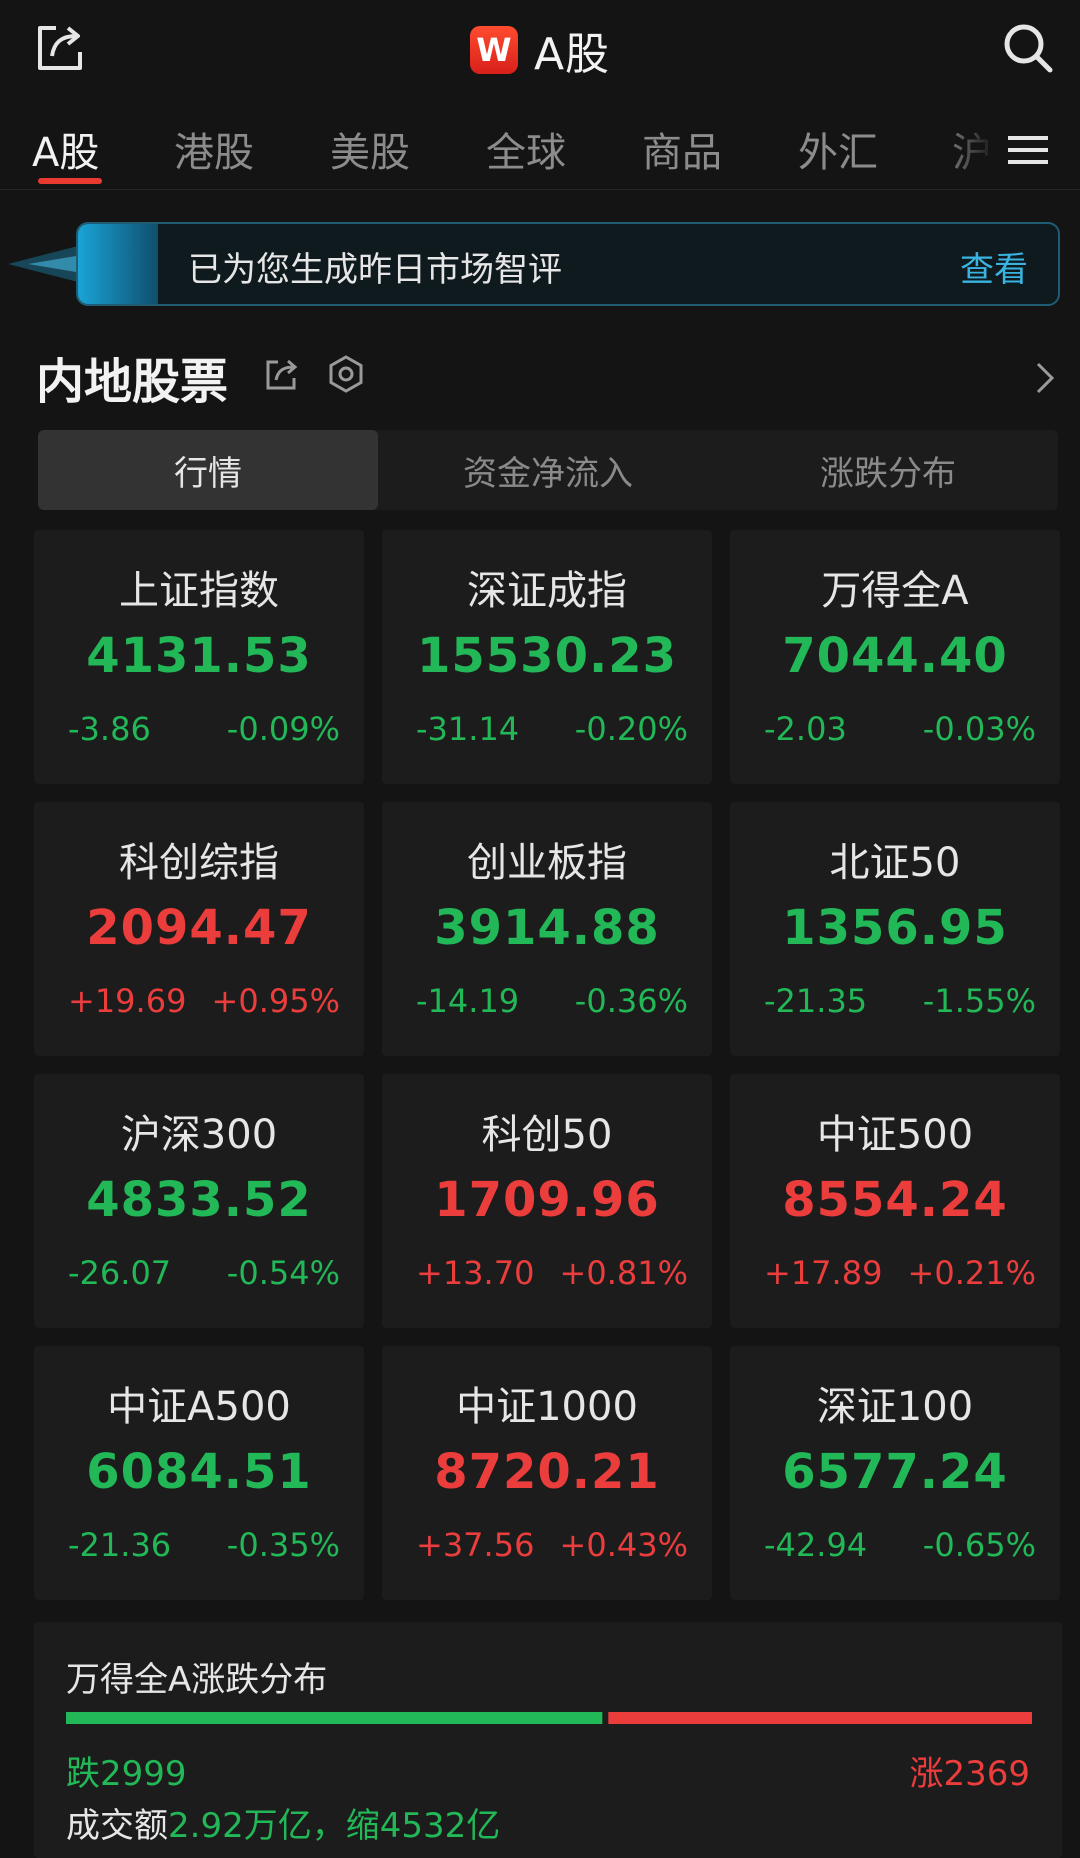 Image resolution: width=1080 pixels, height=1858 pixels. What do you see at coordinates (118, 264) in the screenshot?
I see `banner-accent-strip` at bounding box center [118, 264].